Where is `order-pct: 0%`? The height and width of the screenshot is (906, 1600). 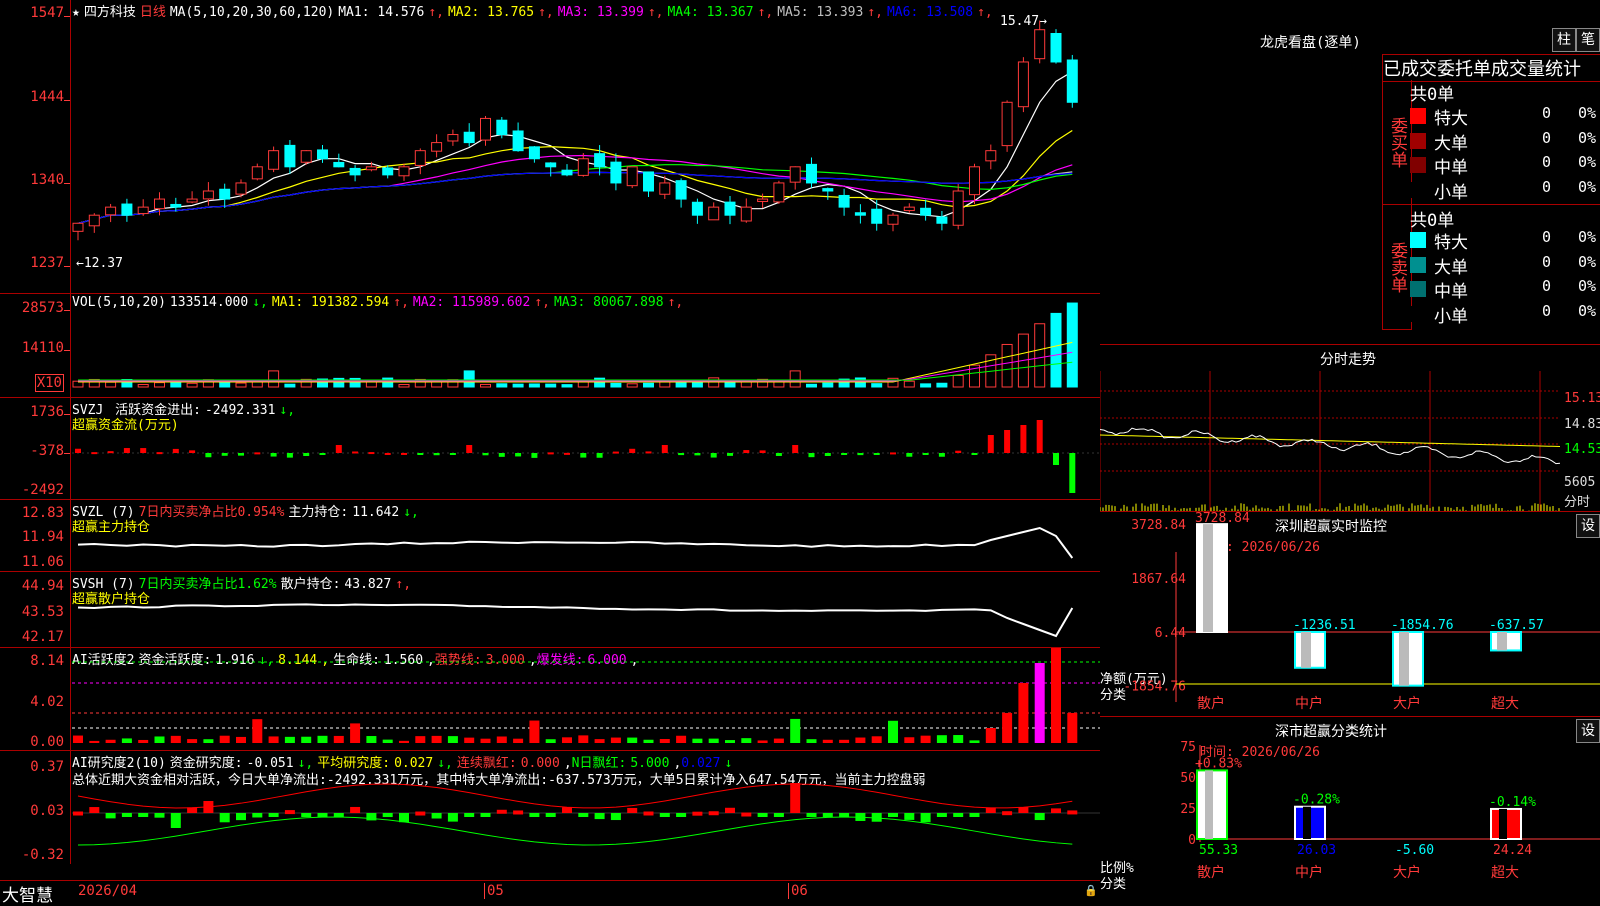 order-pct: 0% is located at coordinates (1587, 261).